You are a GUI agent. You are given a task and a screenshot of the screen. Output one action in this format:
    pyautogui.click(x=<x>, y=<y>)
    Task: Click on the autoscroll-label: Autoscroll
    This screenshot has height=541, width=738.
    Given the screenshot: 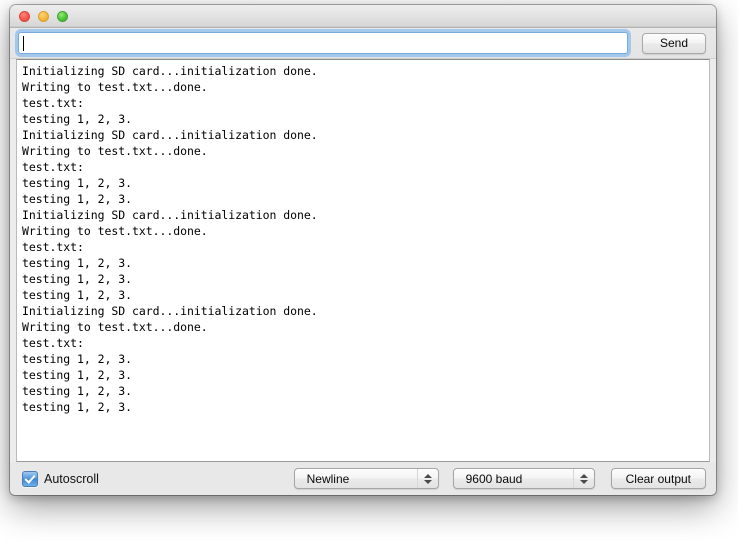 What is the action you would take?
    pyautogui.click(x=71, y=478)
    